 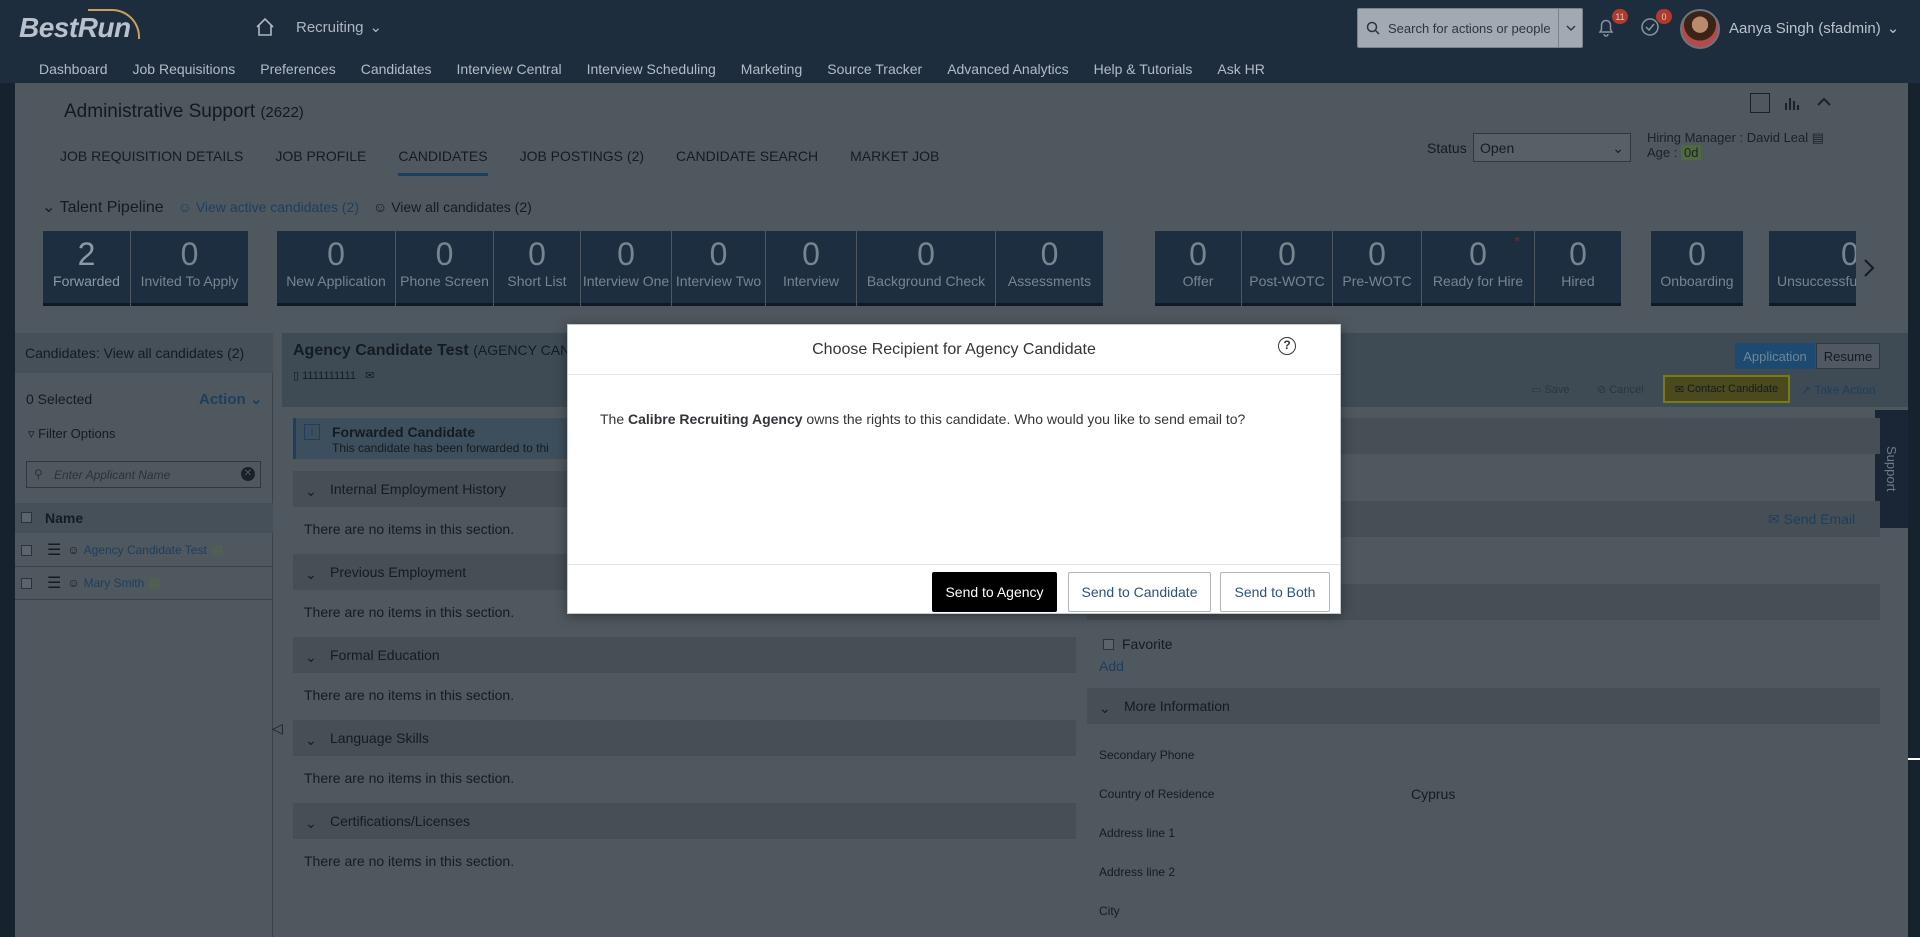 I want to click on list-item: ☰ ☺ Agency Candidate Test ▤, so click(x=144, y=550).